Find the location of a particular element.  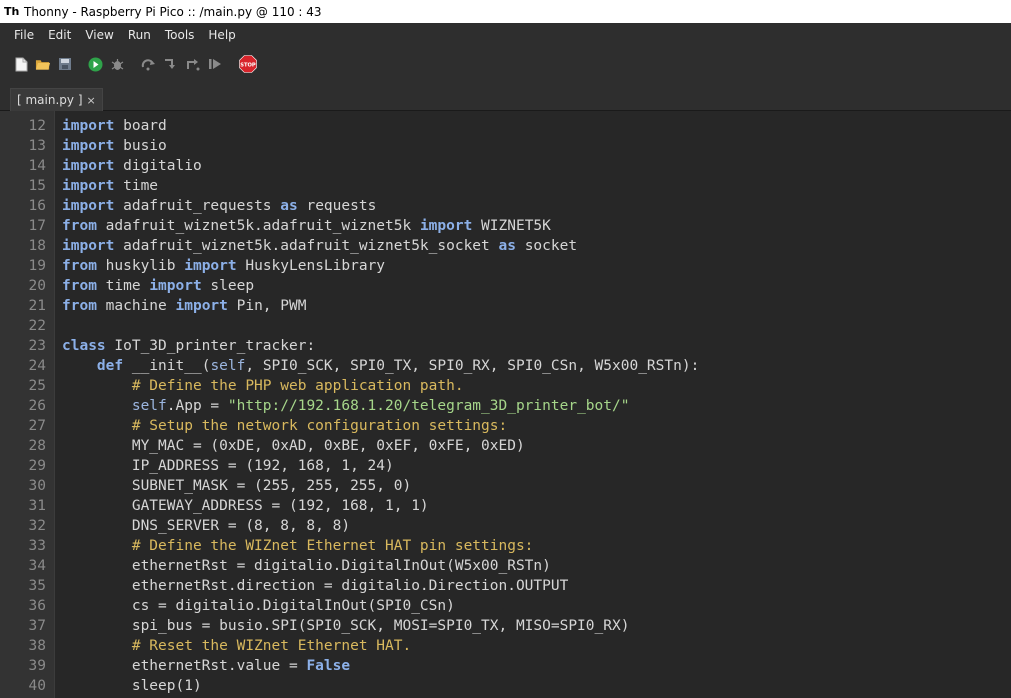

code-line: 21 from machine import Pin, PWM is located at coordinates (505, 306).